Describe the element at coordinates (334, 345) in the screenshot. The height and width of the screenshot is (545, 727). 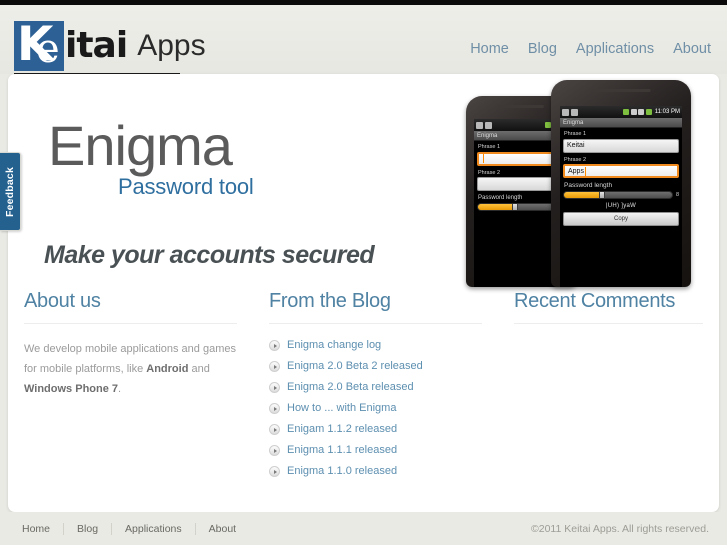
I see `blog-link: Enigma change log` at that location.